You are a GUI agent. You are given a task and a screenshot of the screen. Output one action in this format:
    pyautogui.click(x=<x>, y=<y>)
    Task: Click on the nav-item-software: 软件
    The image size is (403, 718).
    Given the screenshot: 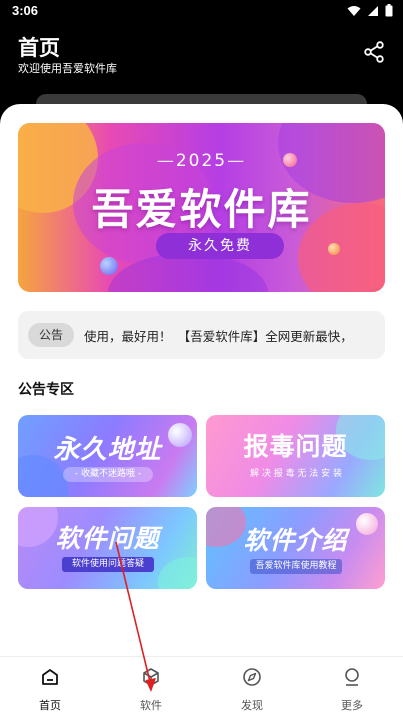 What is the action you would take?
    pyautogui.click(x=151, y=687)
    